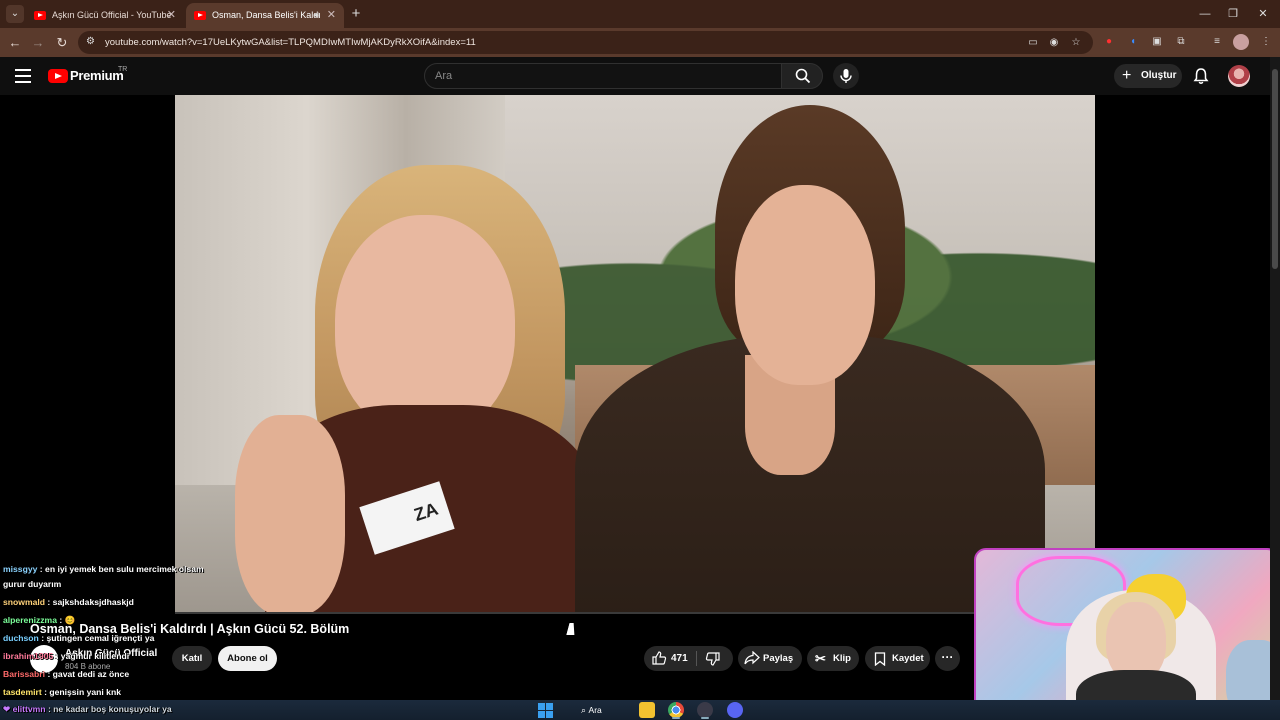 The height and width of the screenshot is (720, 1280). I want to click on chat-message: tasdemirt : genişsin yani knk, so click(62, 692).